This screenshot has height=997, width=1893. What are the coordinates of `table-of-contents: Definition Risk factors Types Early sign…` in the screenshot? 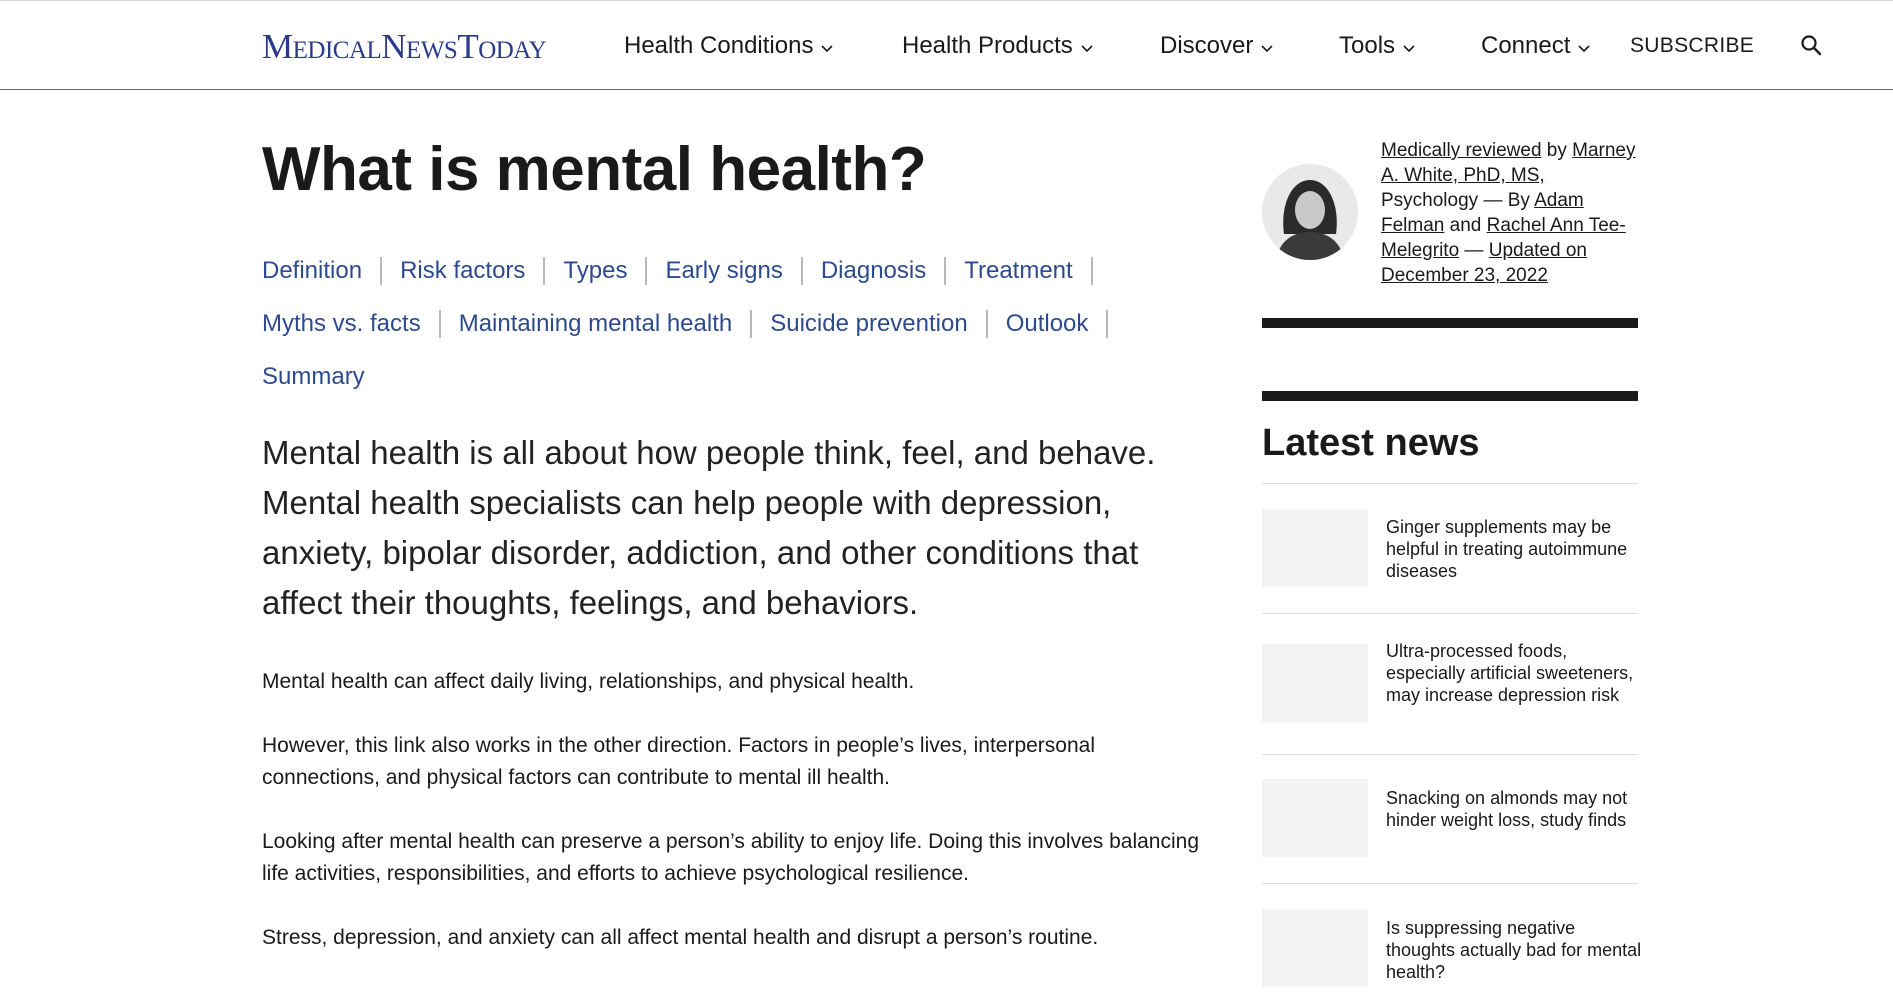 It's located at (742, 323).